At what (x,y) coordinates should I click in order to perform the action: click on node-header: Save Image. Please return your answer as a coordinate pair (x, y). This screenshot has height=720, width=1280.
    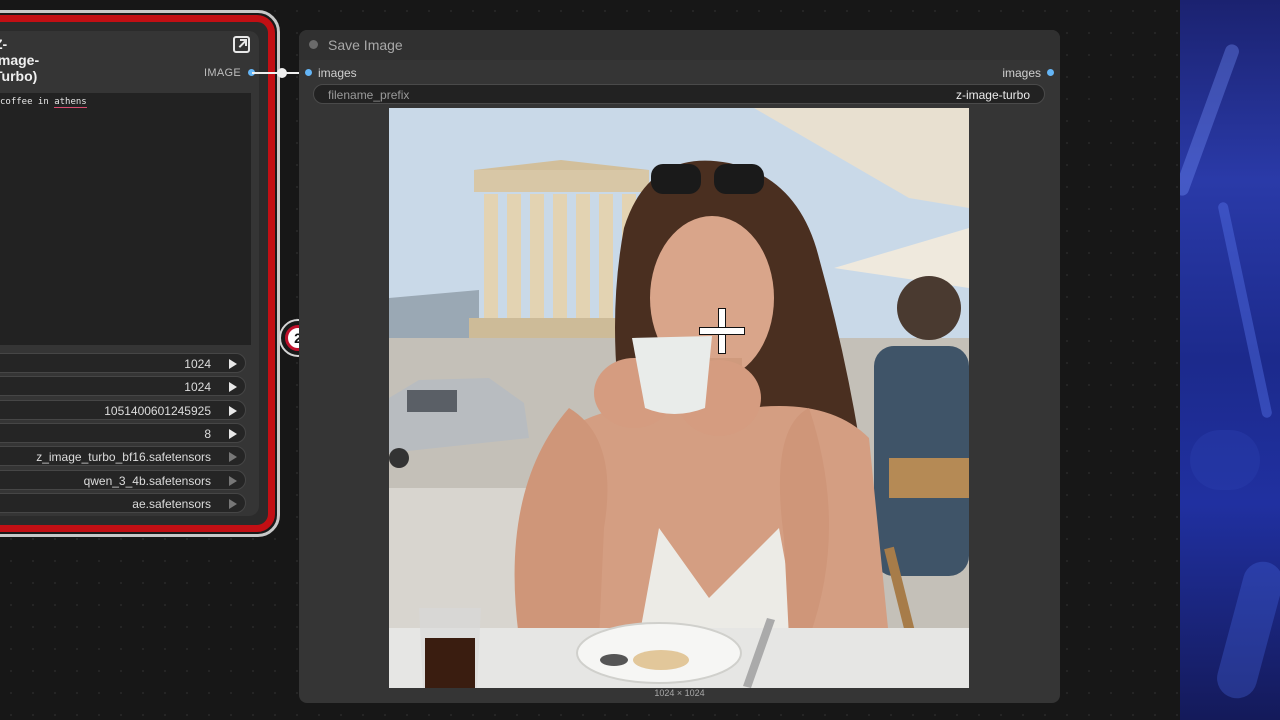
    Looking at the image, I should click on (679, 45).